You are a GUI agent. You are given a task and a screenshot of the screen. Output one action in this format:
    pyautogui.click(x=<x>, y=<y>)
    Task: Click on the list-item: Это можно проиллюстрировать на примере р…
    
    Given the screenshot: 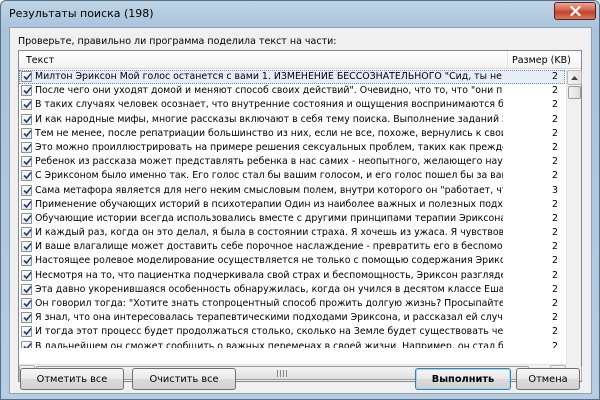 What is the action you would take?
    pyautogui.click(x=292, y=148)
    